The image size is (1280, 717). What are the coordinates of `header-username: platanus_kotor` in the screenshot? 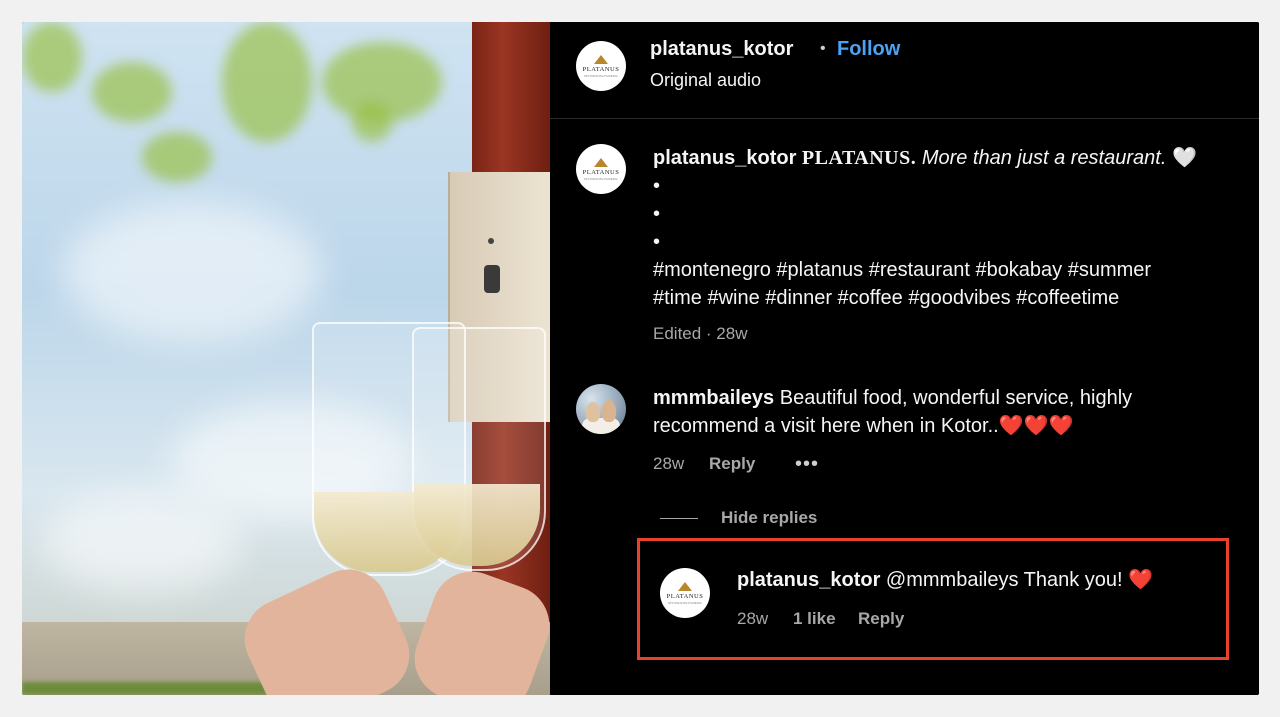 It's located at (721, 49).